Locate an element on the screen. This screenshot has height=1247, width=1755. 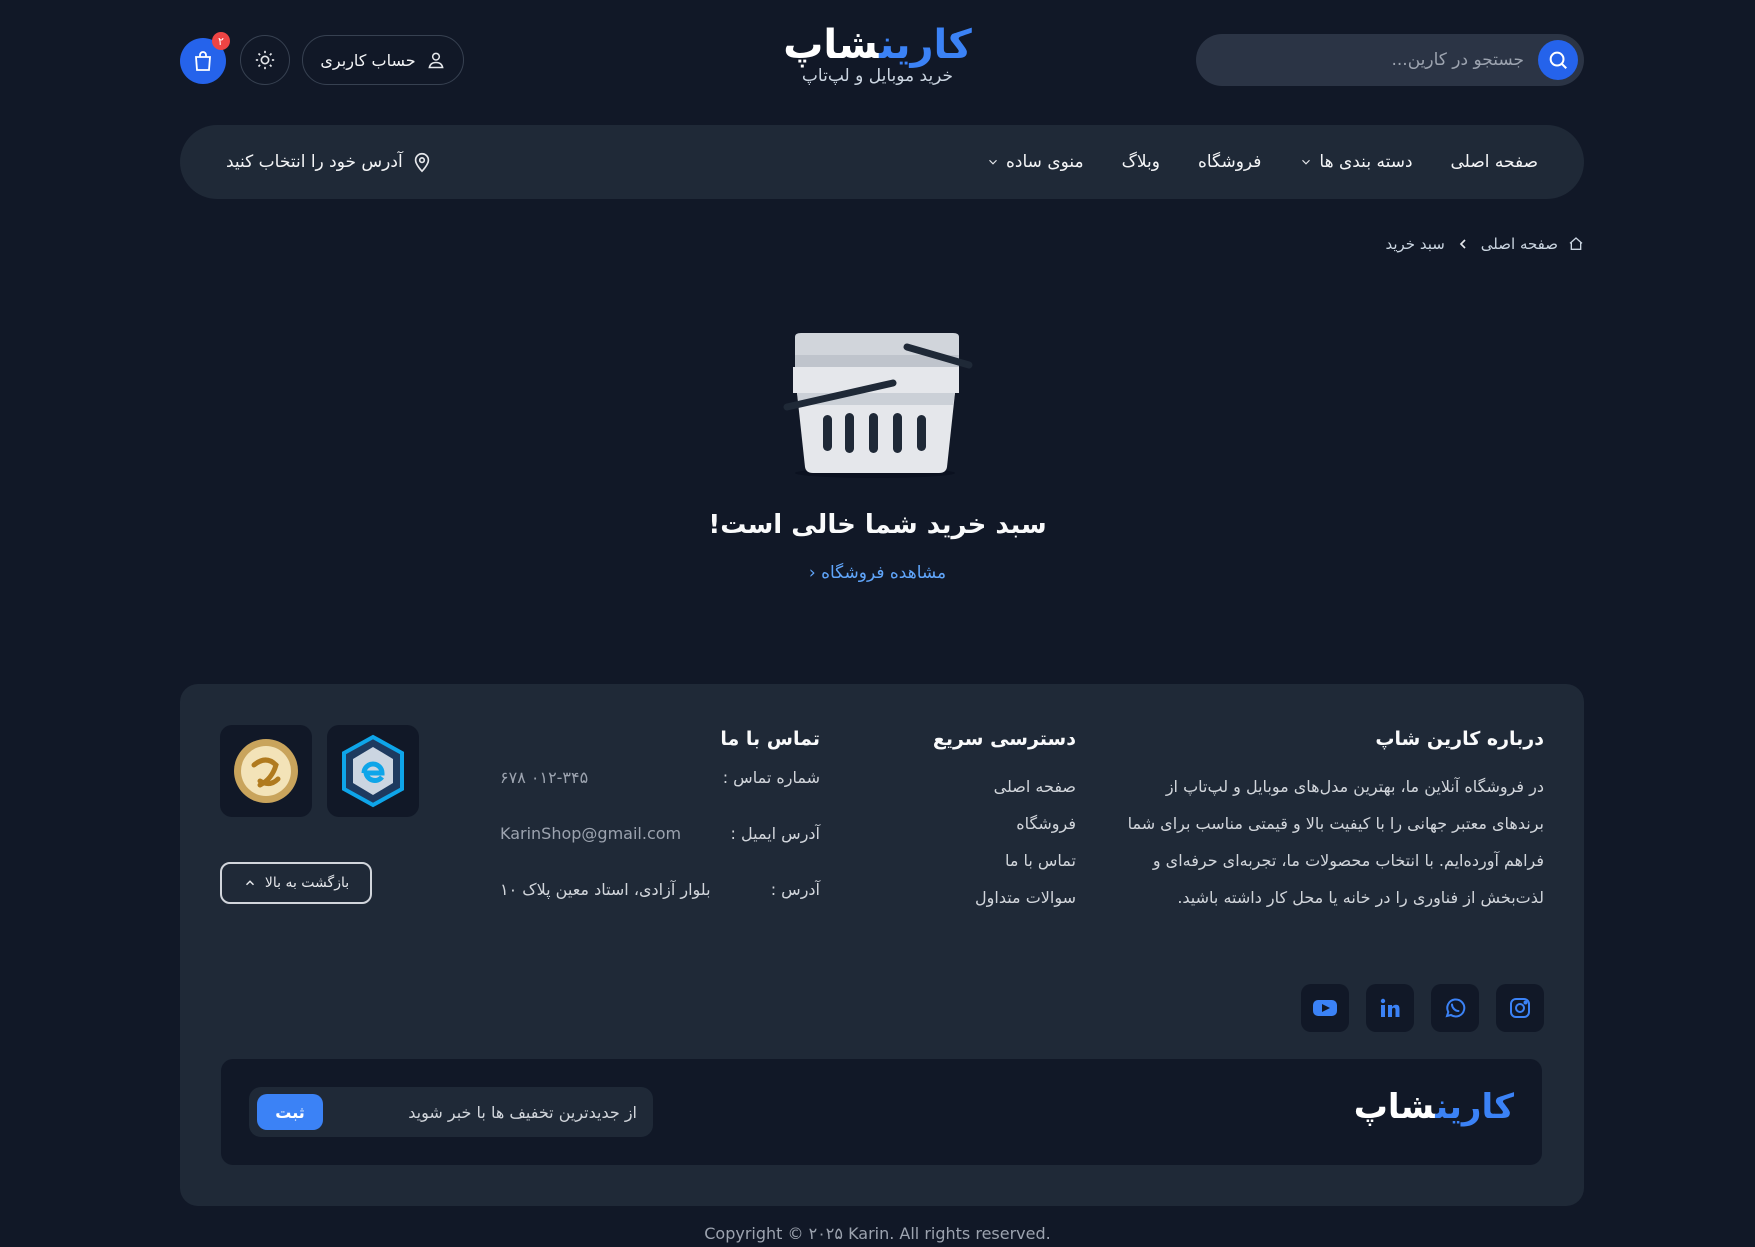
cart-button: ۲ is located at coordinates (205, 58).